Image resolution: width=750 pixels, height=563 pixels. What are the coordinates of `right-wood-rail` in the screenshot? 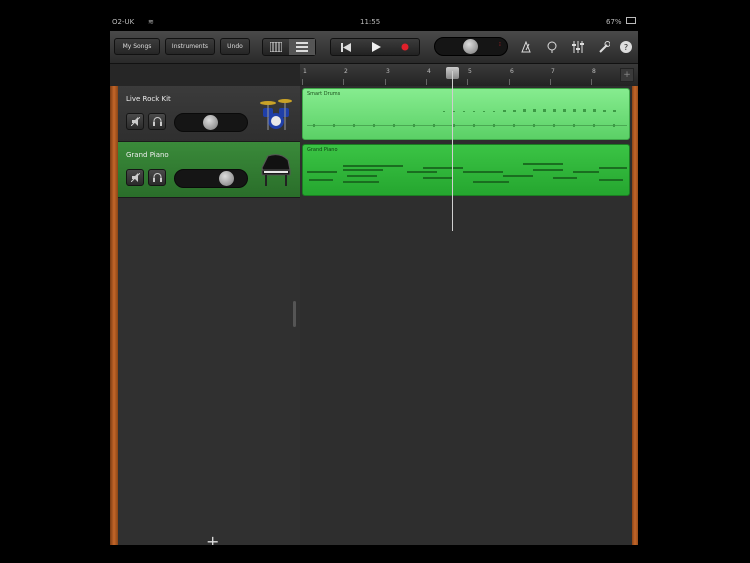 It's located at (634, 315).